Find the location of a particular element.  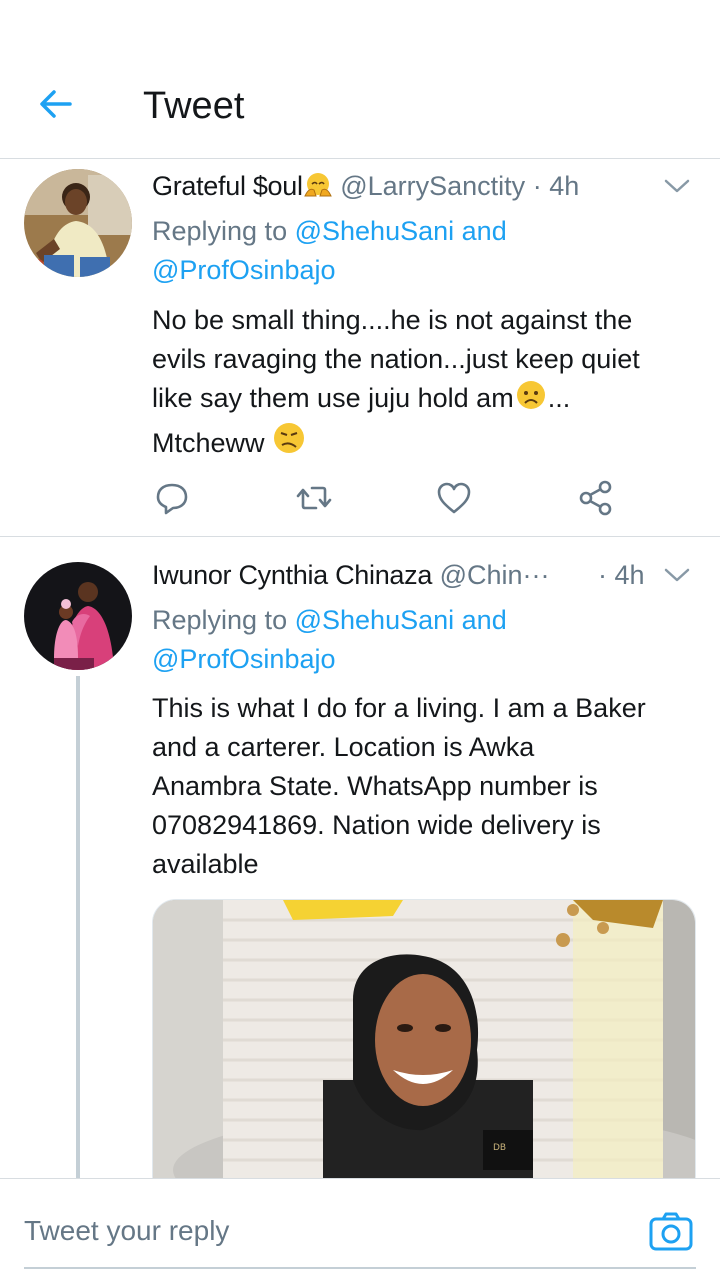

tweet-text-line: 07082941869. Nation wide delivery is is located at coordinates (376, 825).